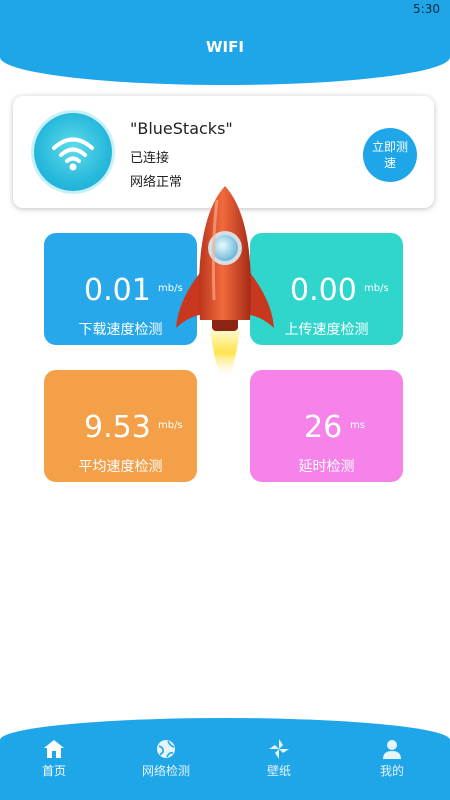 This screenshot has height=800, width=450. I want to click on page-title: WIFI, so click(225, 47).